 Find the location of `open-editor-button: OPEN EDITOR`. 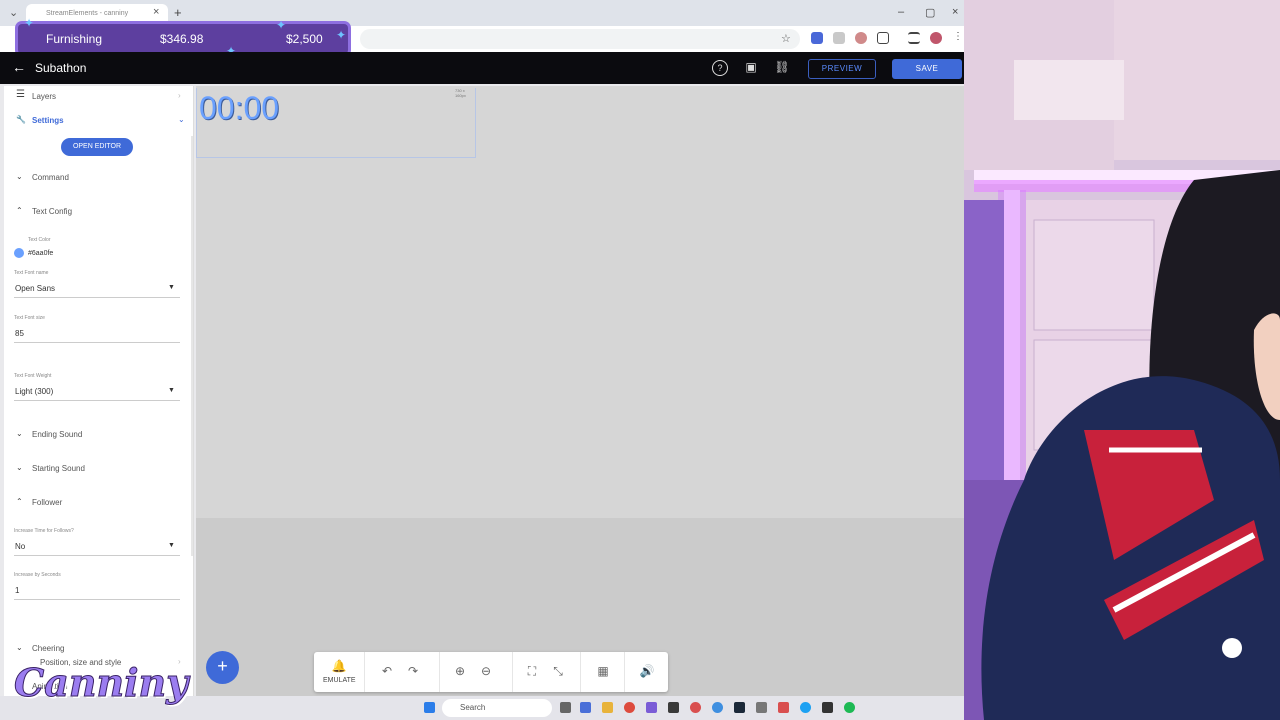

open-editor-button: OPEN EDITOR is located at coordinates (97, 147).